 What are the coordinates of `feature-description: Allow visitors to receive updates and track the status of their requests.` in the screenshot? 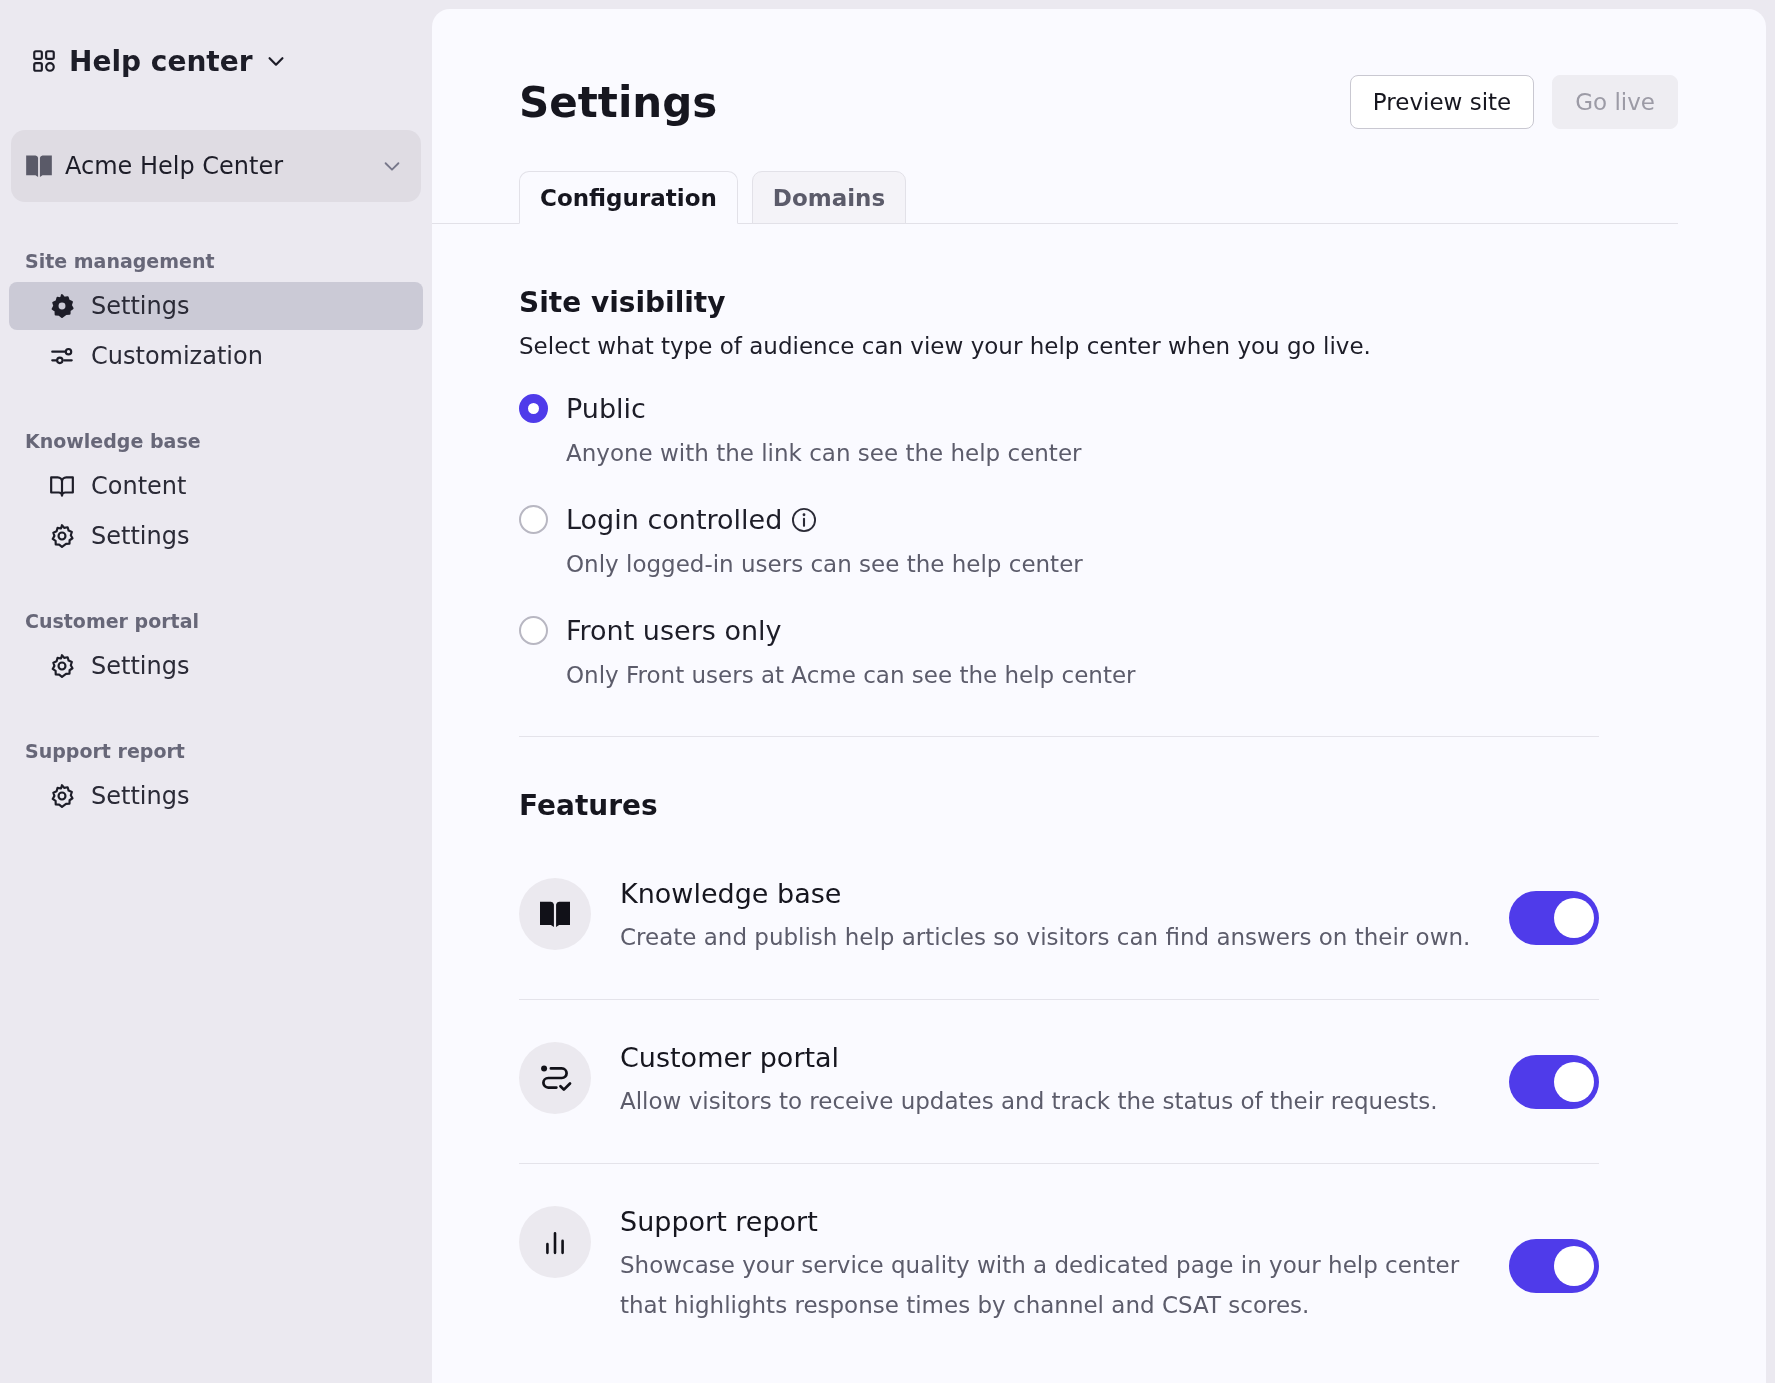 It's located at (1029, 1101).